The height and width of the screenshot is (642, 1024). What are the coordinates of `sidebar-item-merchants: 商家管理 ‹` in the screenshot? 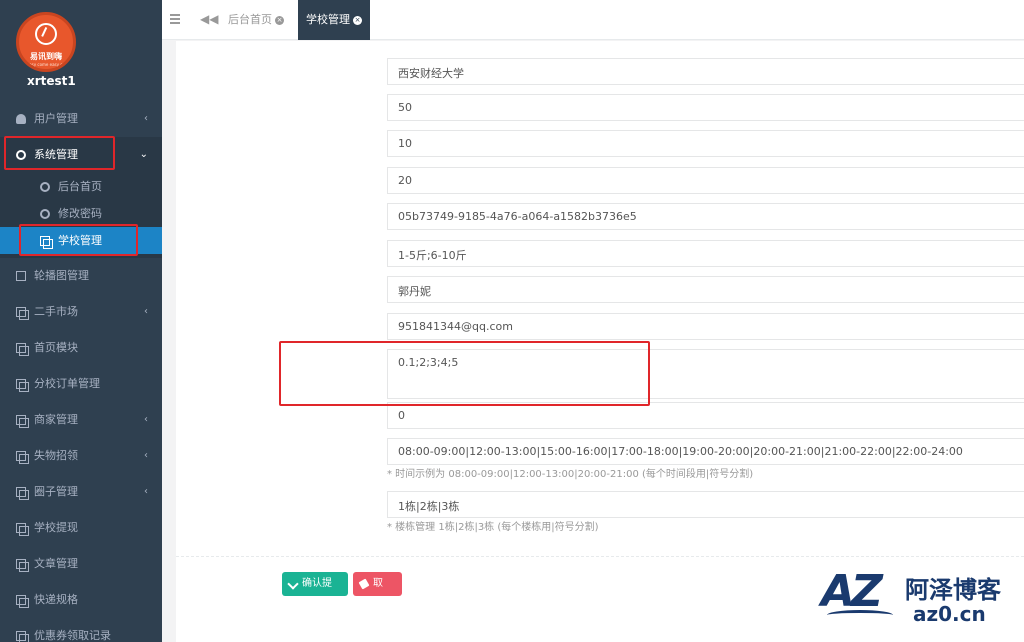 It's located at (81, 420).